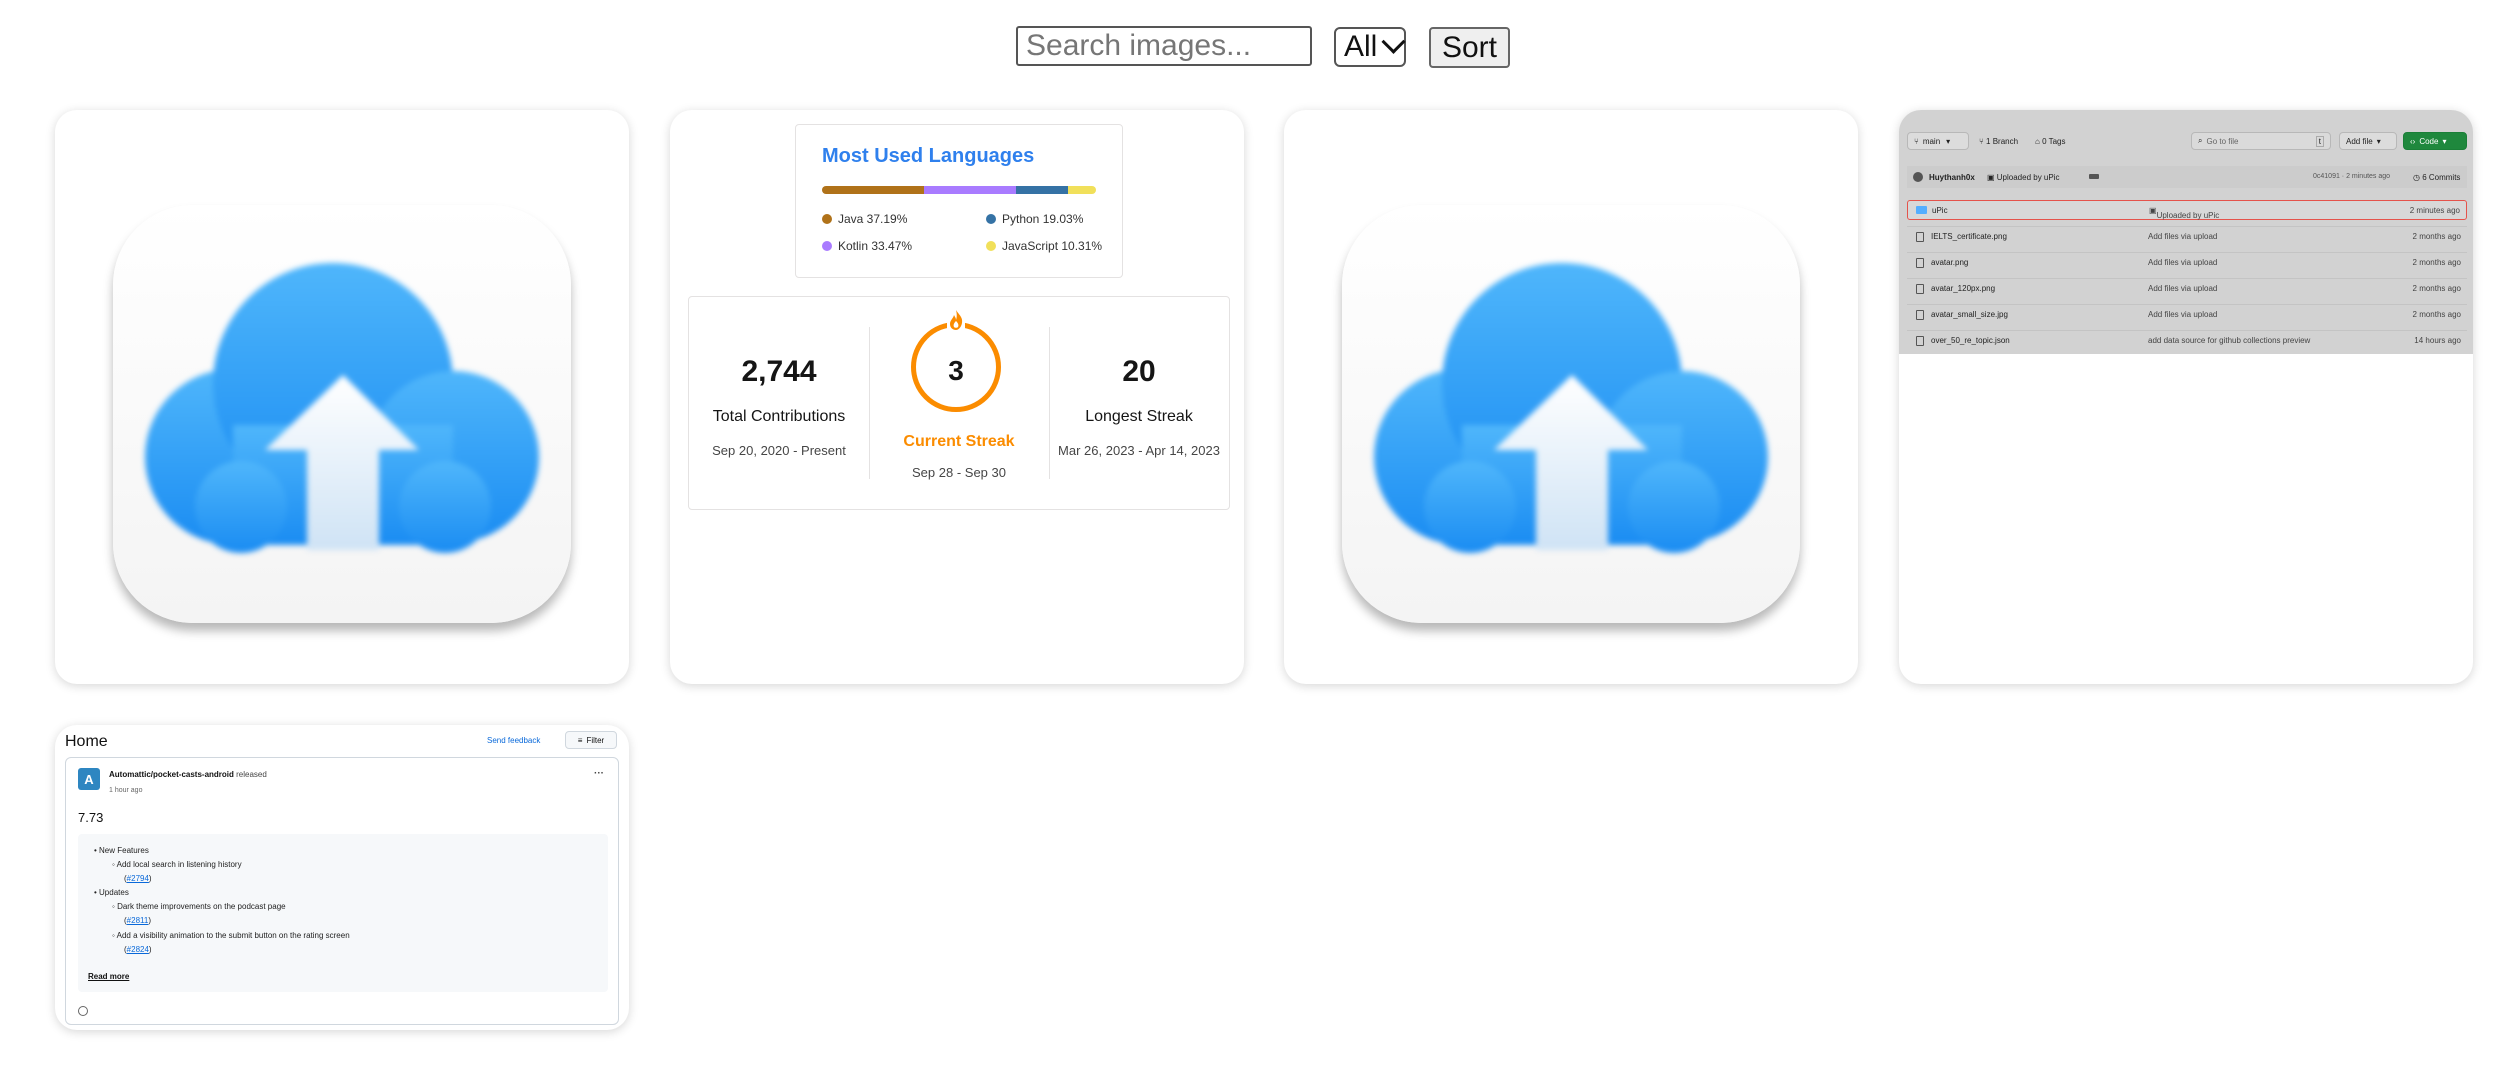 The height and width of the screenshot is (1074, 2514). What do you see at coordinates (138, 878) in the screenshot?
I see `notes-item-link: (#2794)` at bounding box center [138, 878].